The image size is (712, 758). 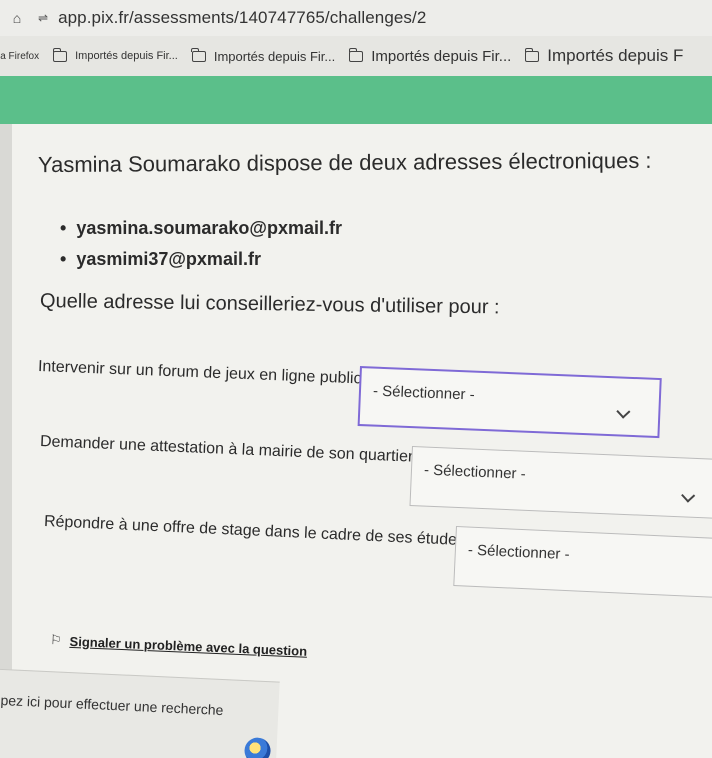 What do you see at coordinates (17, 18) in the screenshot?
I see `home-icon: ⌂` at bounding box center [17, 18].